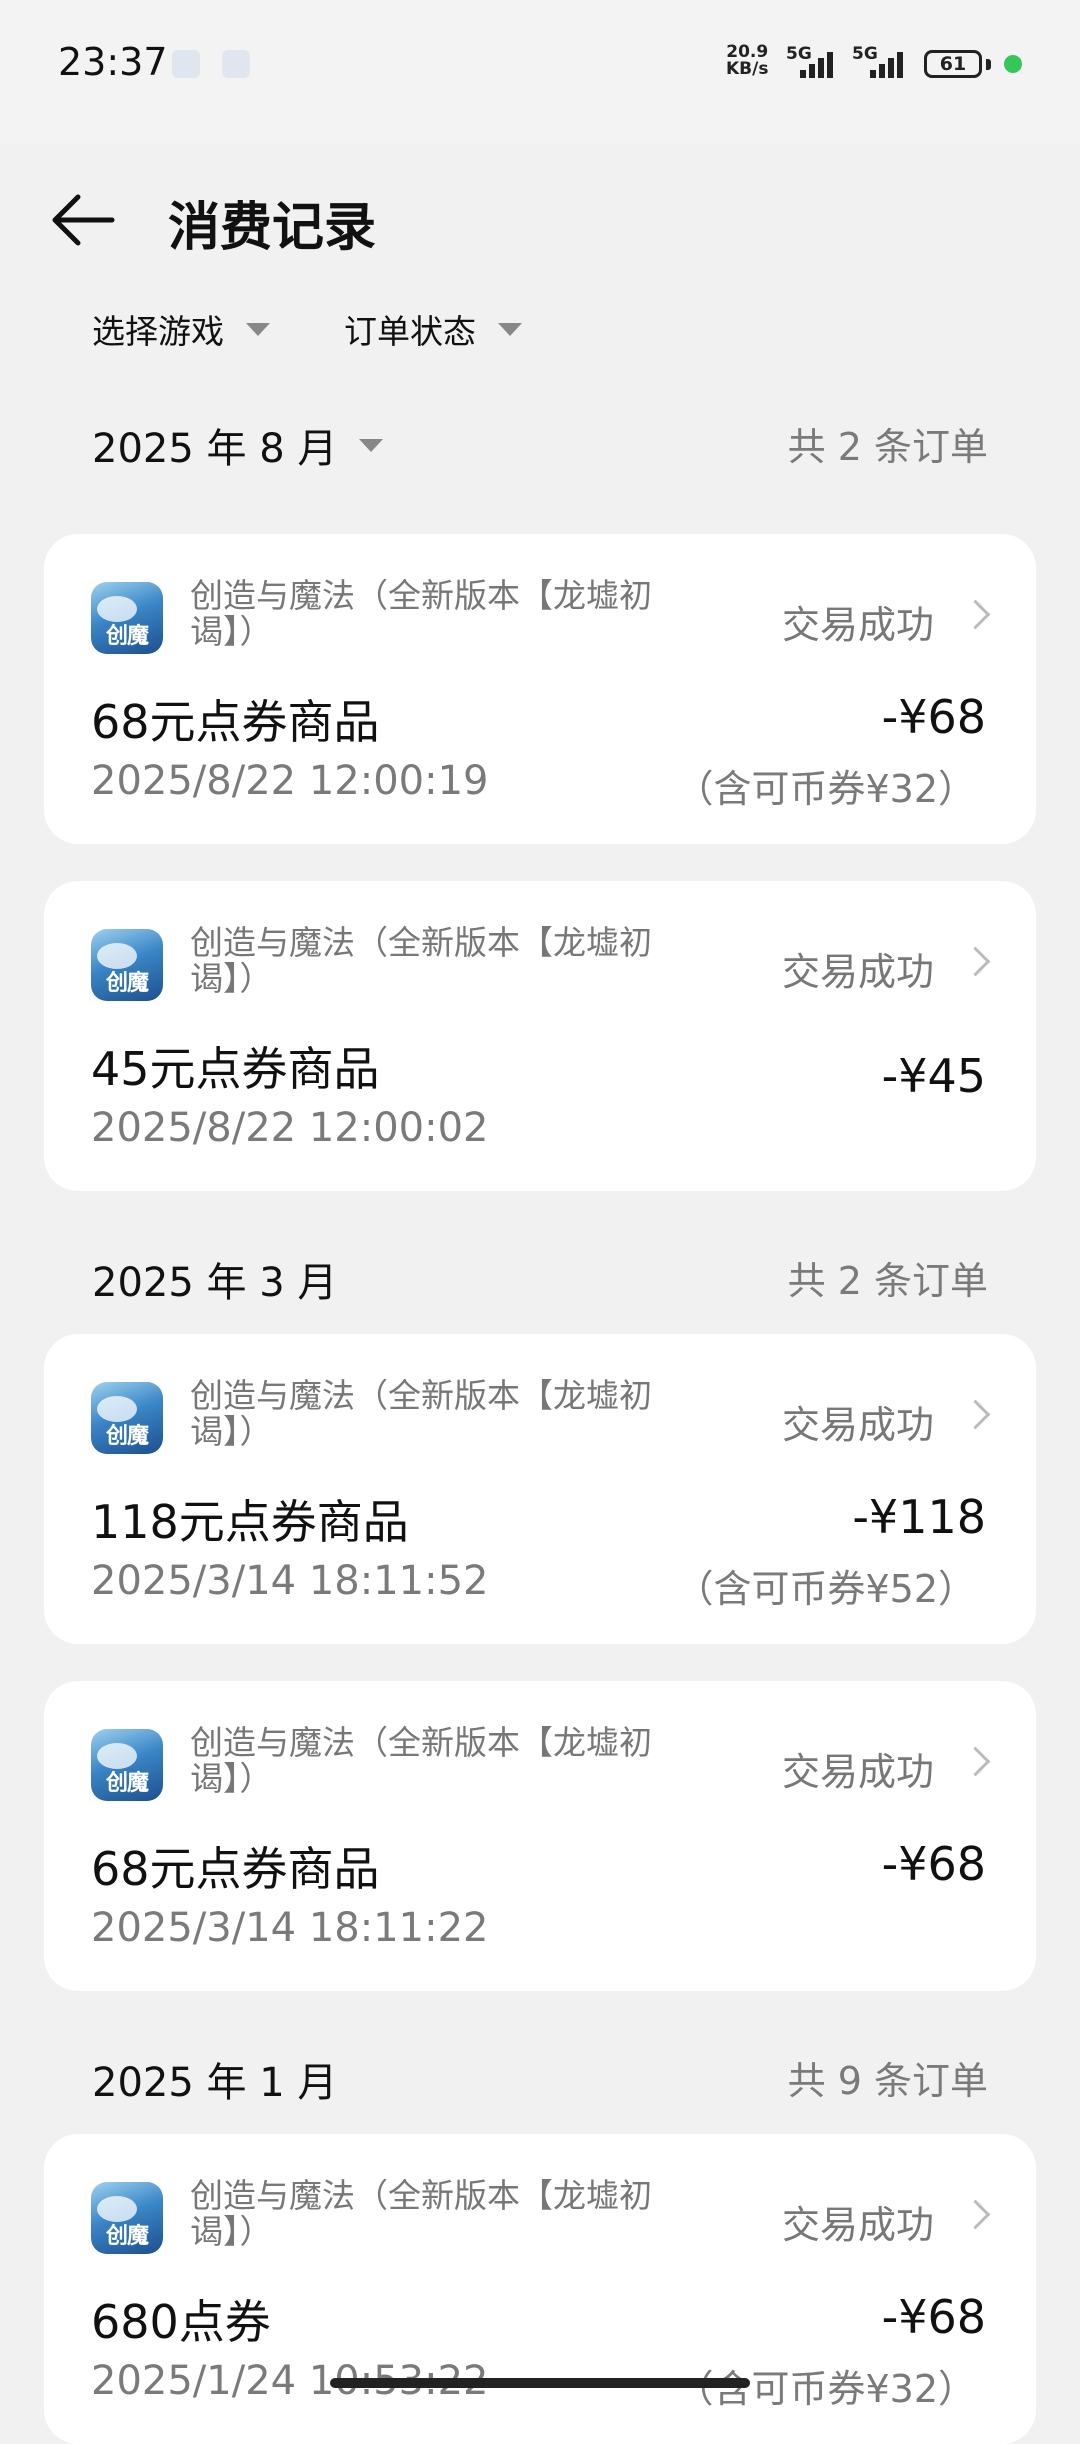 The width and height of the screenshot is (1080, 2444). I want to click on month-header: 2025 年 1 月 共 9 条订单, so click(540, 2080).